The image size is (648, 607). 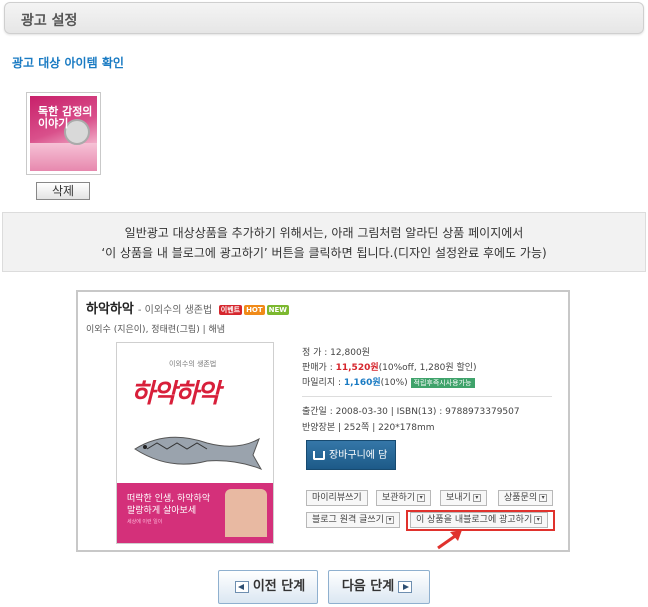 I want to click on mileage-row: 마일리지 : 1,160원(10%) 적립후즉시사용가능, so click(x=389, y=383).